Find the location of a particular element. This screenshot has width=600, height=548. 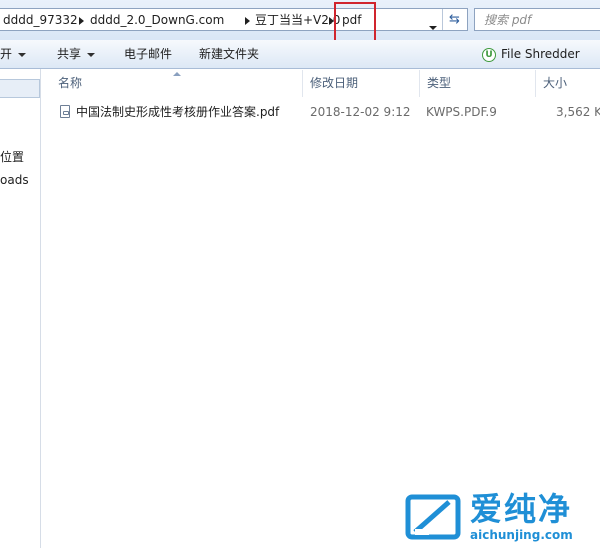

file-modified: 2018-12-02 9:12 is located at coordinates (360, 112).